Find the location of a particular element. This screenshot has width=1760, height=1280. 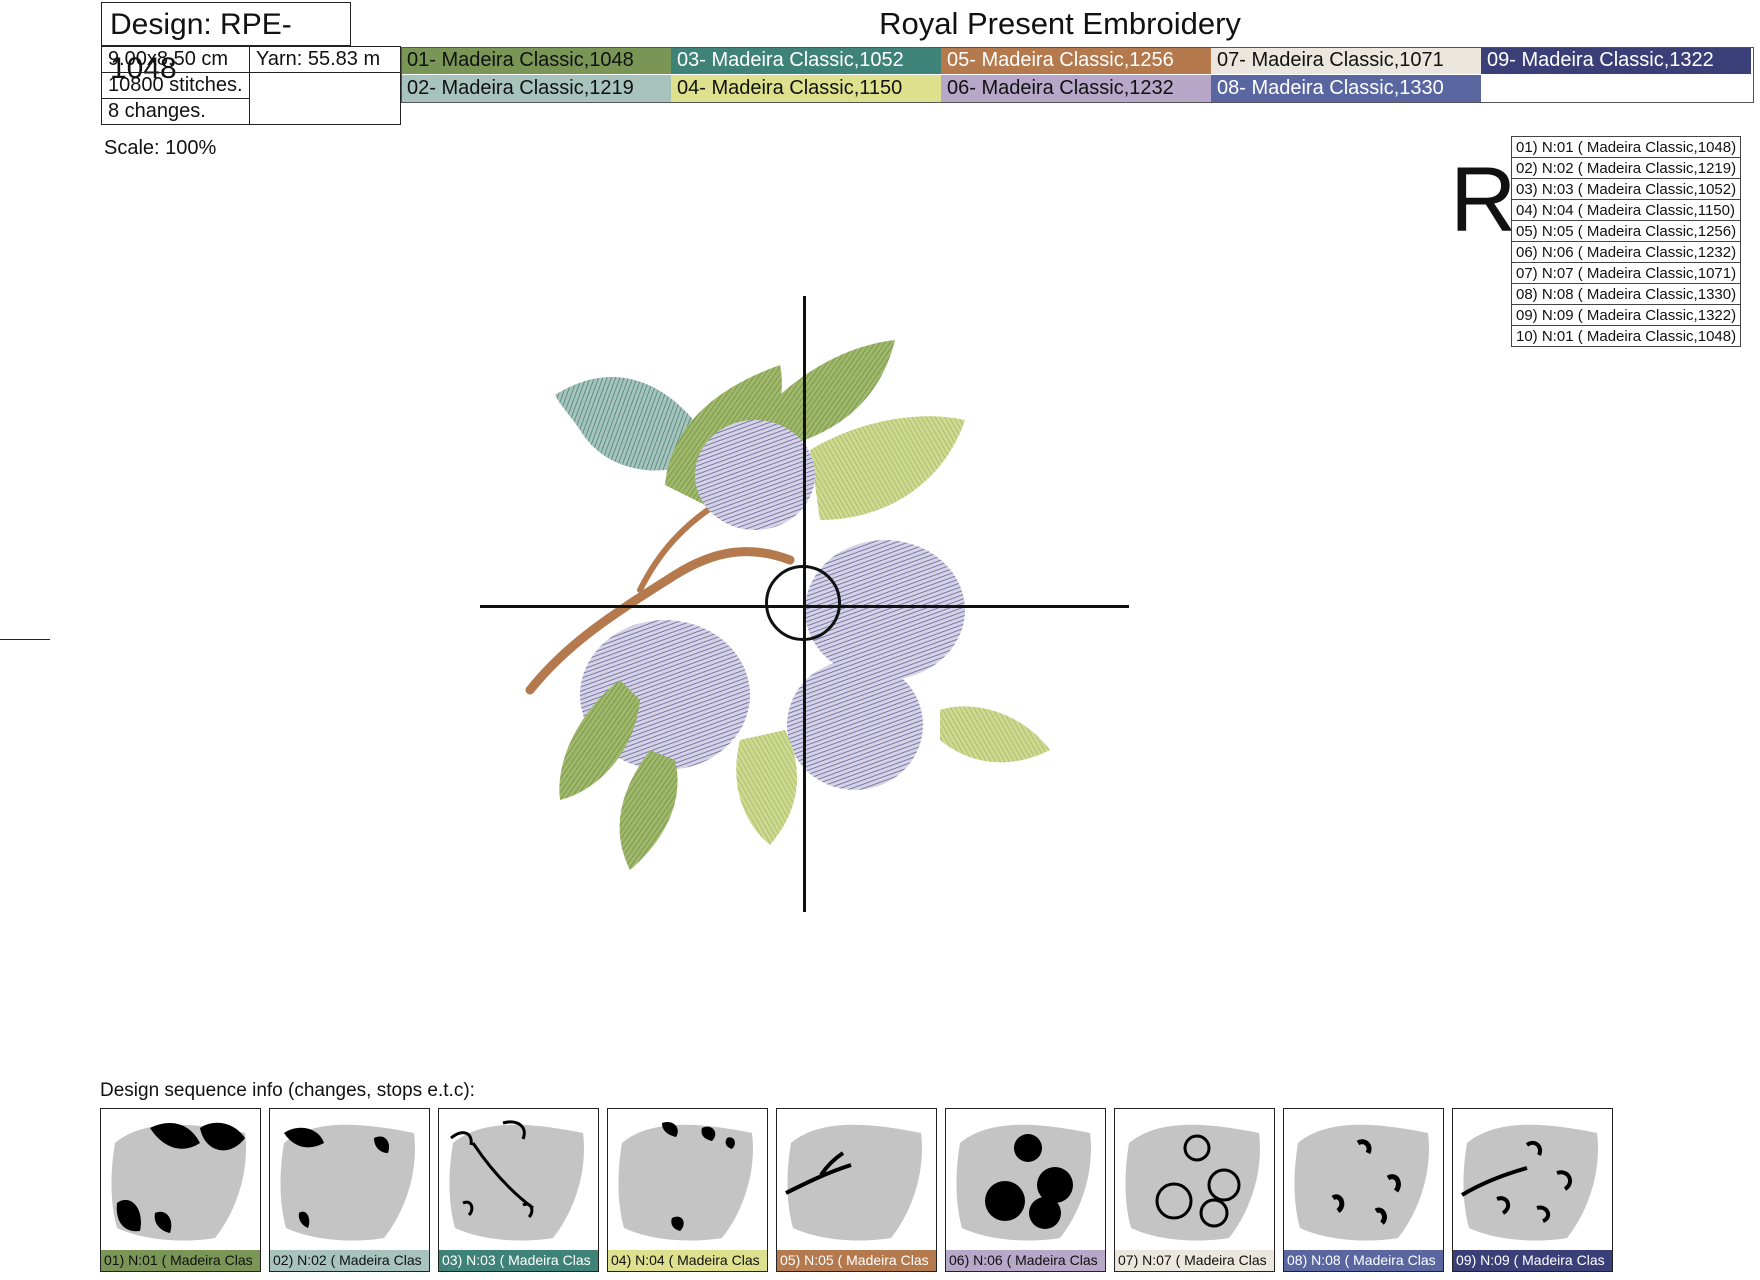

thumbnail-4: 04) N:04 ( Madeira Clas is located at coordinates (687, 1190).